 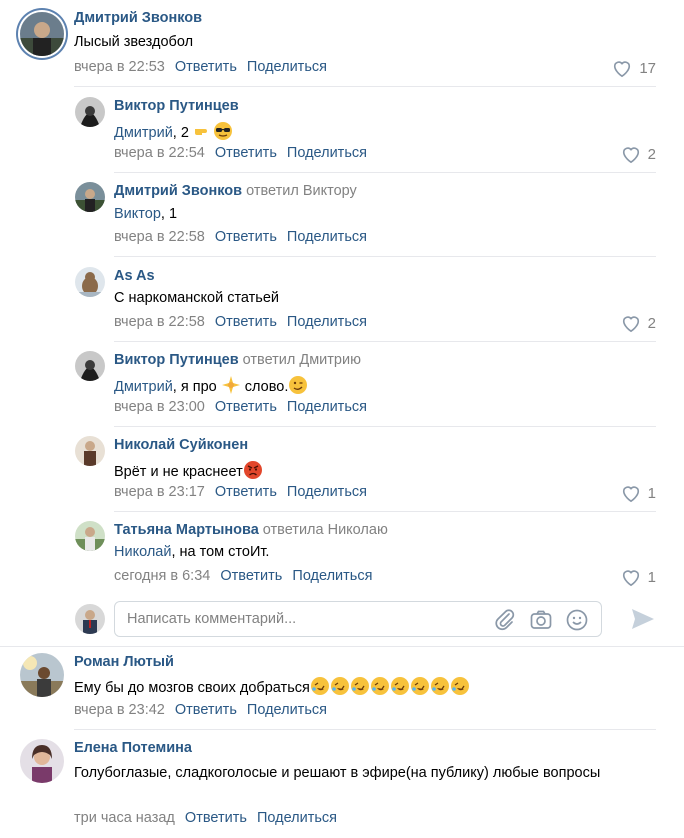 I want to click on smiley-icon, so click(x=577, y=620).